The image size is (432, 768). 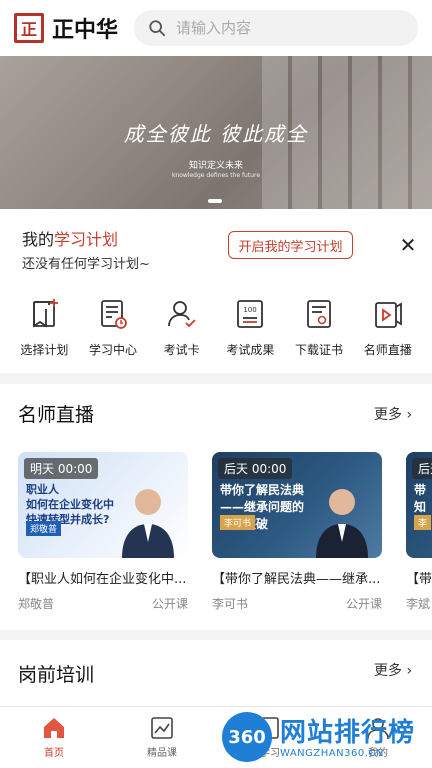 I want to click on banner-subtitle-en: knowledge defines the future, so click(x=216, y=175).